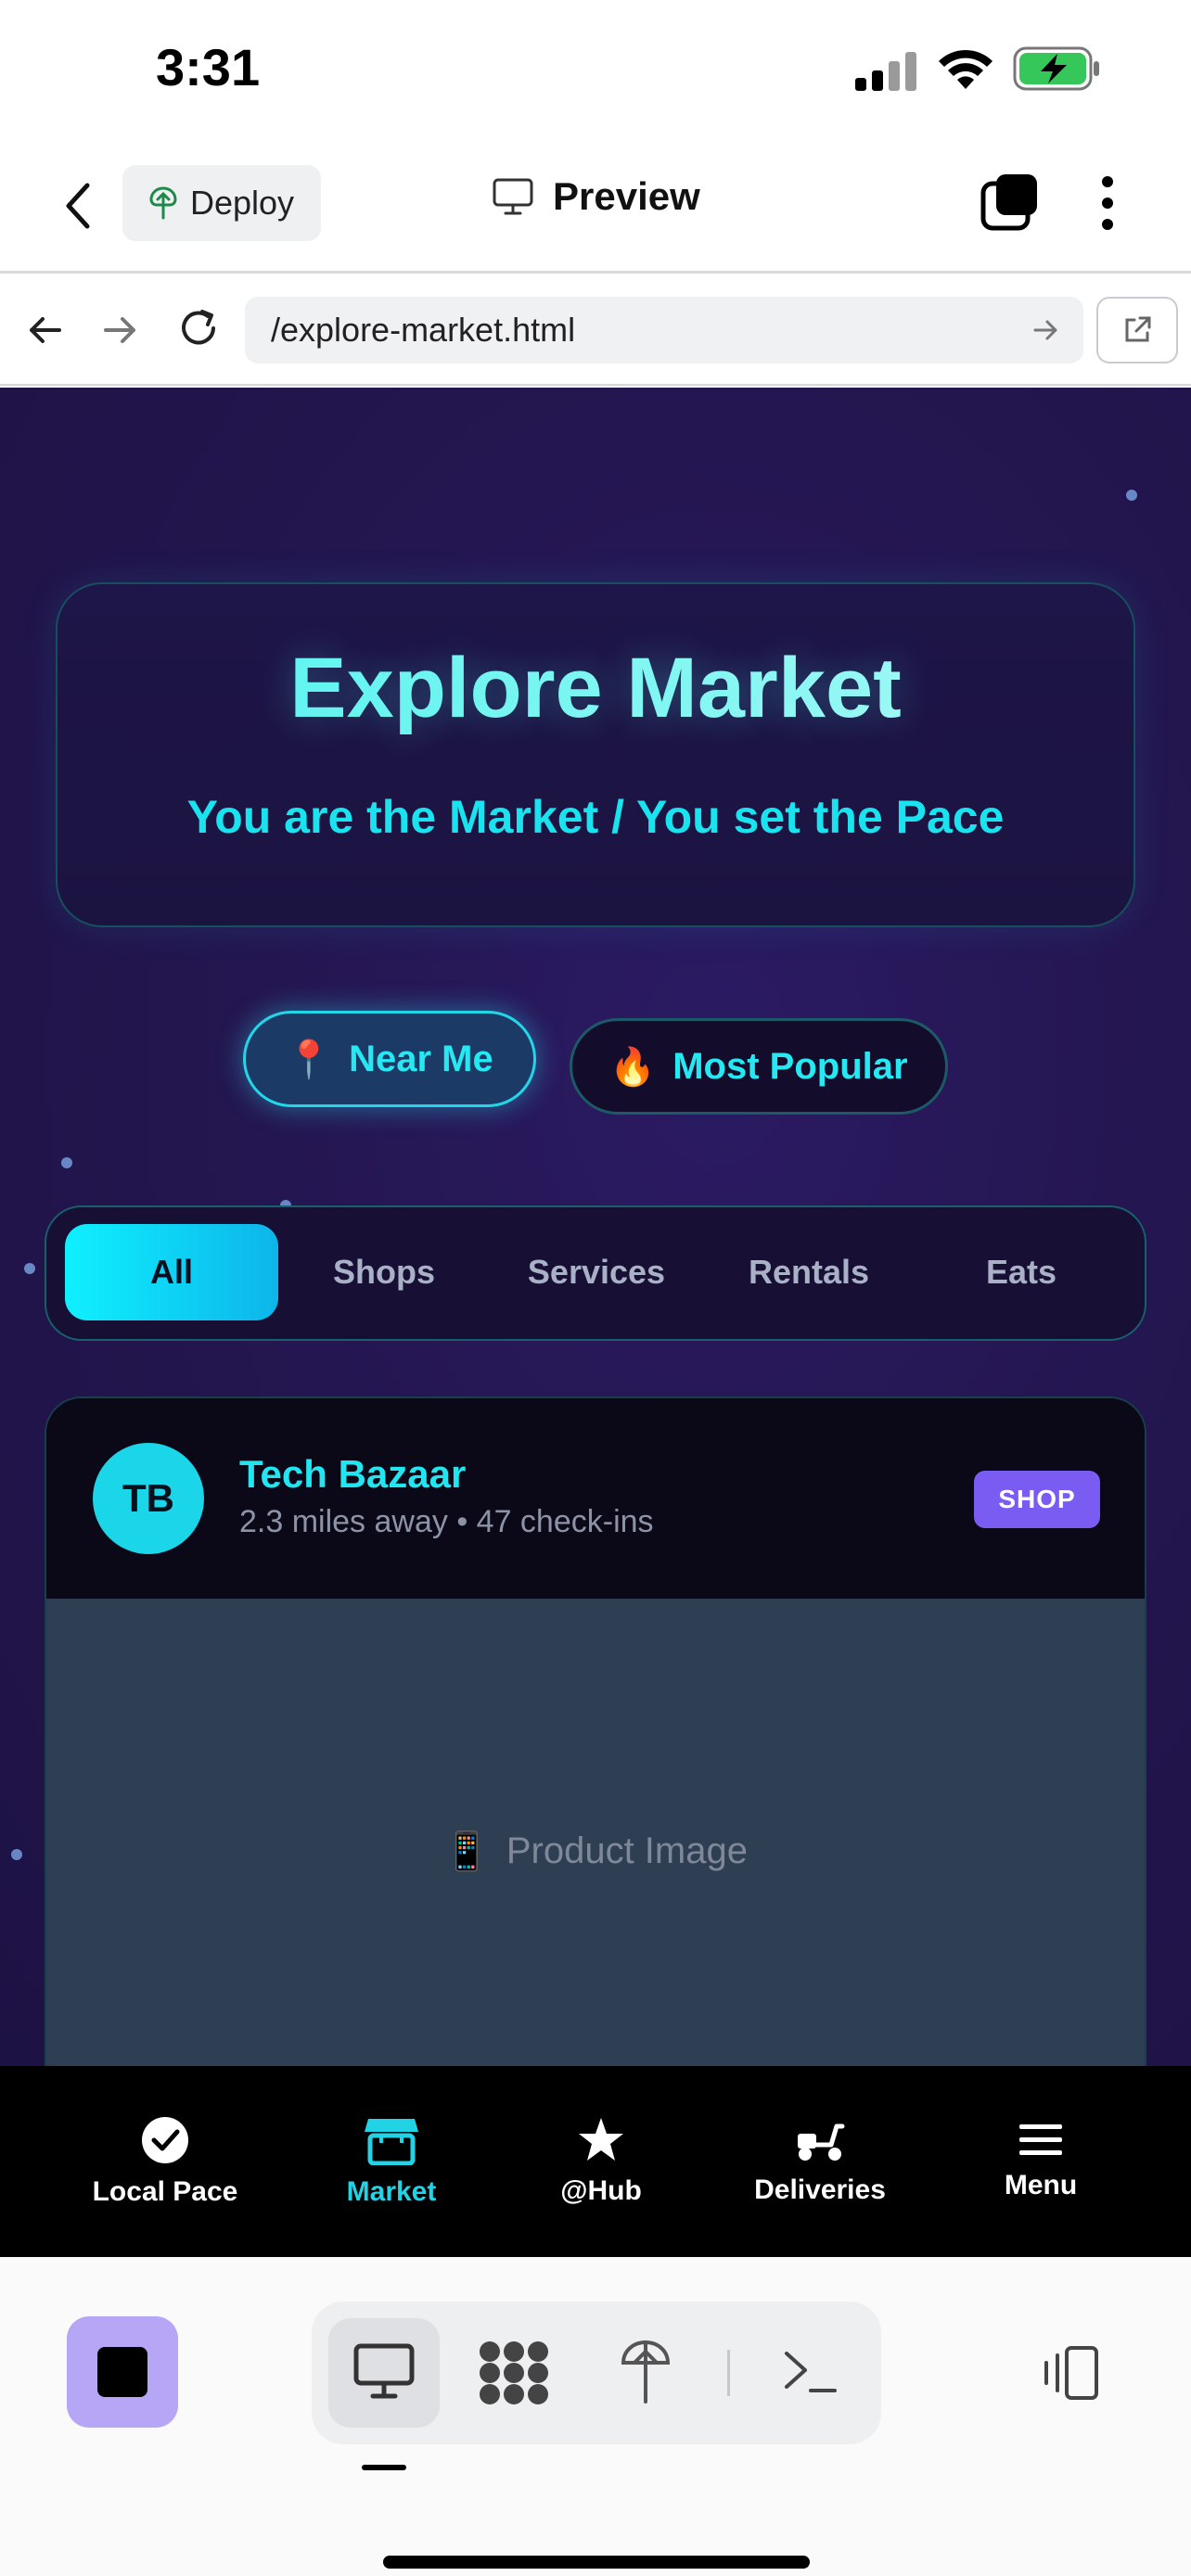 Image resolution: width=1191 pixels, height=2576 pixels. I want to click on tab-all: All, so click(171, 1272).